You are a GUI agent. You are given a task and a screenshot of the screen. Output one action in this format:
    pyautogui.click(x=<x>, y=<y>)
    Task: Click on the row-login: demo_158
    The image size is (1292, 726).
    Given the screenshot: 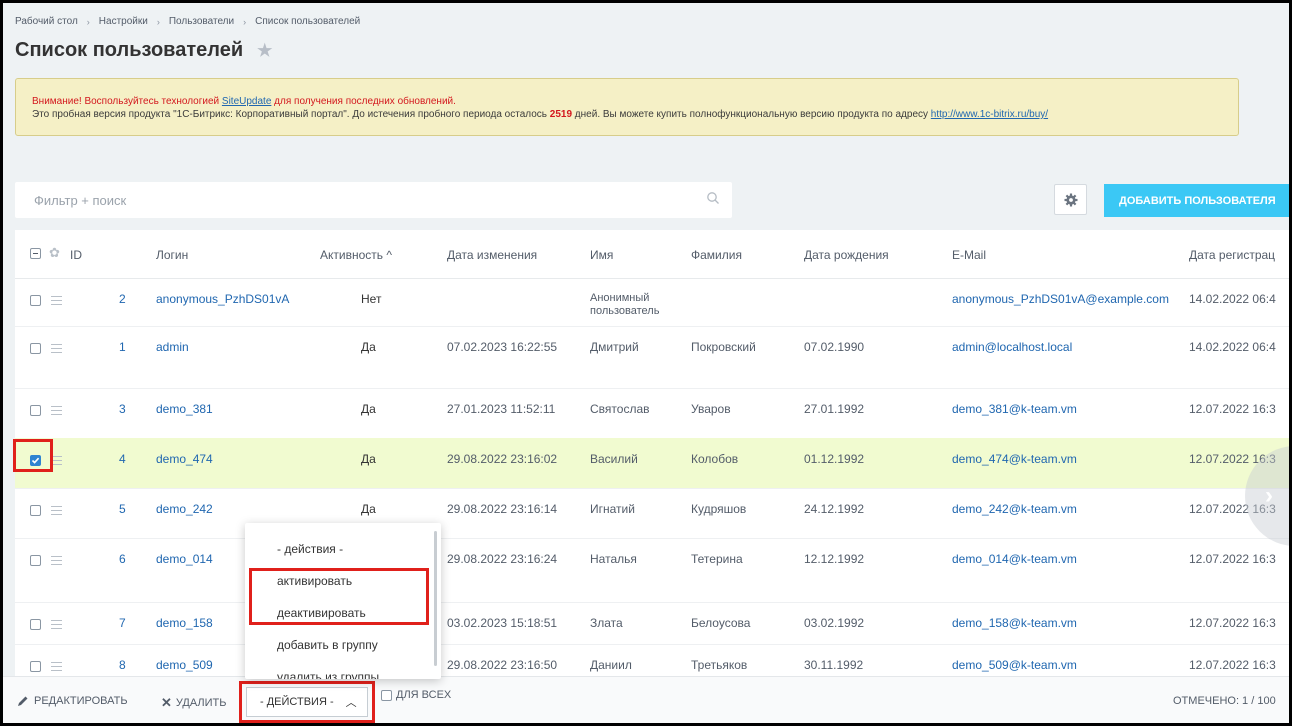 What is the action you would take?
    pyautogui.click(x=184, y=623)
    